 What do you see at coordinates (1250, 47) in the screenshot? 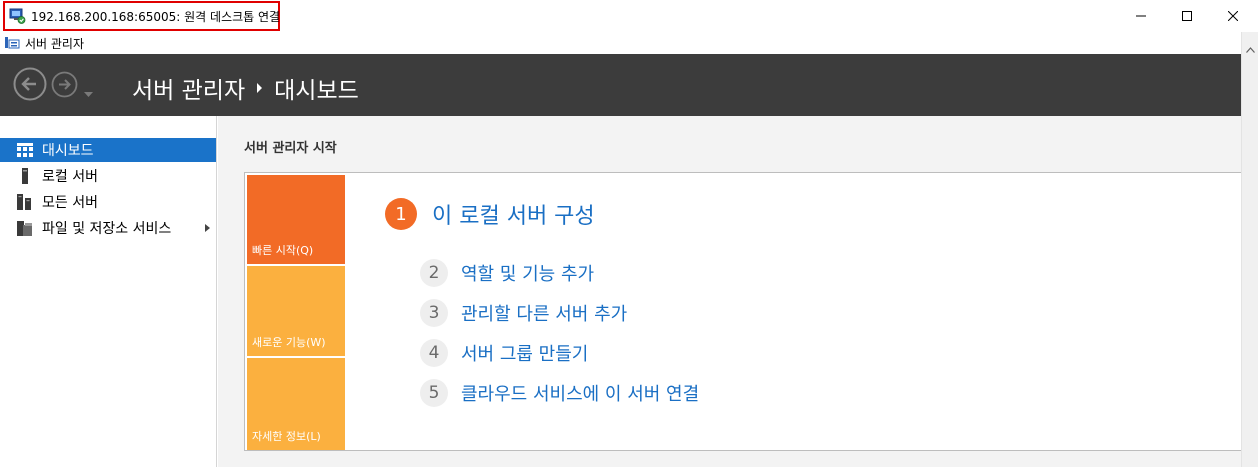
I see `scroll-up-icon` at bounding box center [1250, 47].